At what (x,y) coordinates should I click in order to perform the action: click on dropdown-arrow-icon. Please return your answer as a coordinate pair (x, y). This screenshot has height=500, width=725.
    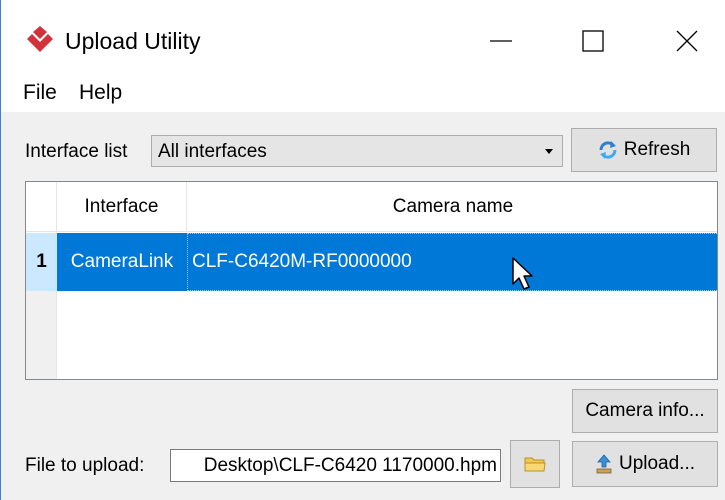
    Looking at the image, I should click on (549, 151).